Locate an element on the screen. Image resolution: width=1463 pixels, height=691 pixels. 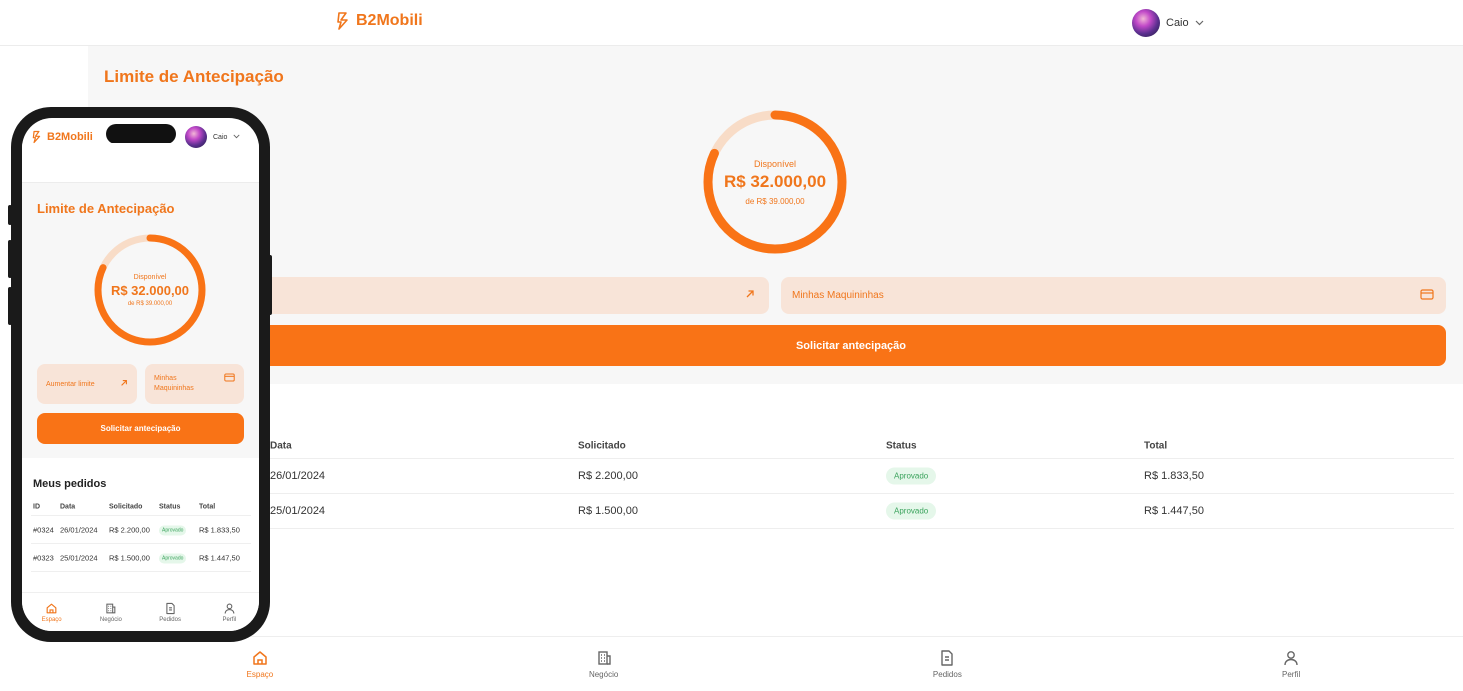
document-icon is located at coordinates (947, 658).